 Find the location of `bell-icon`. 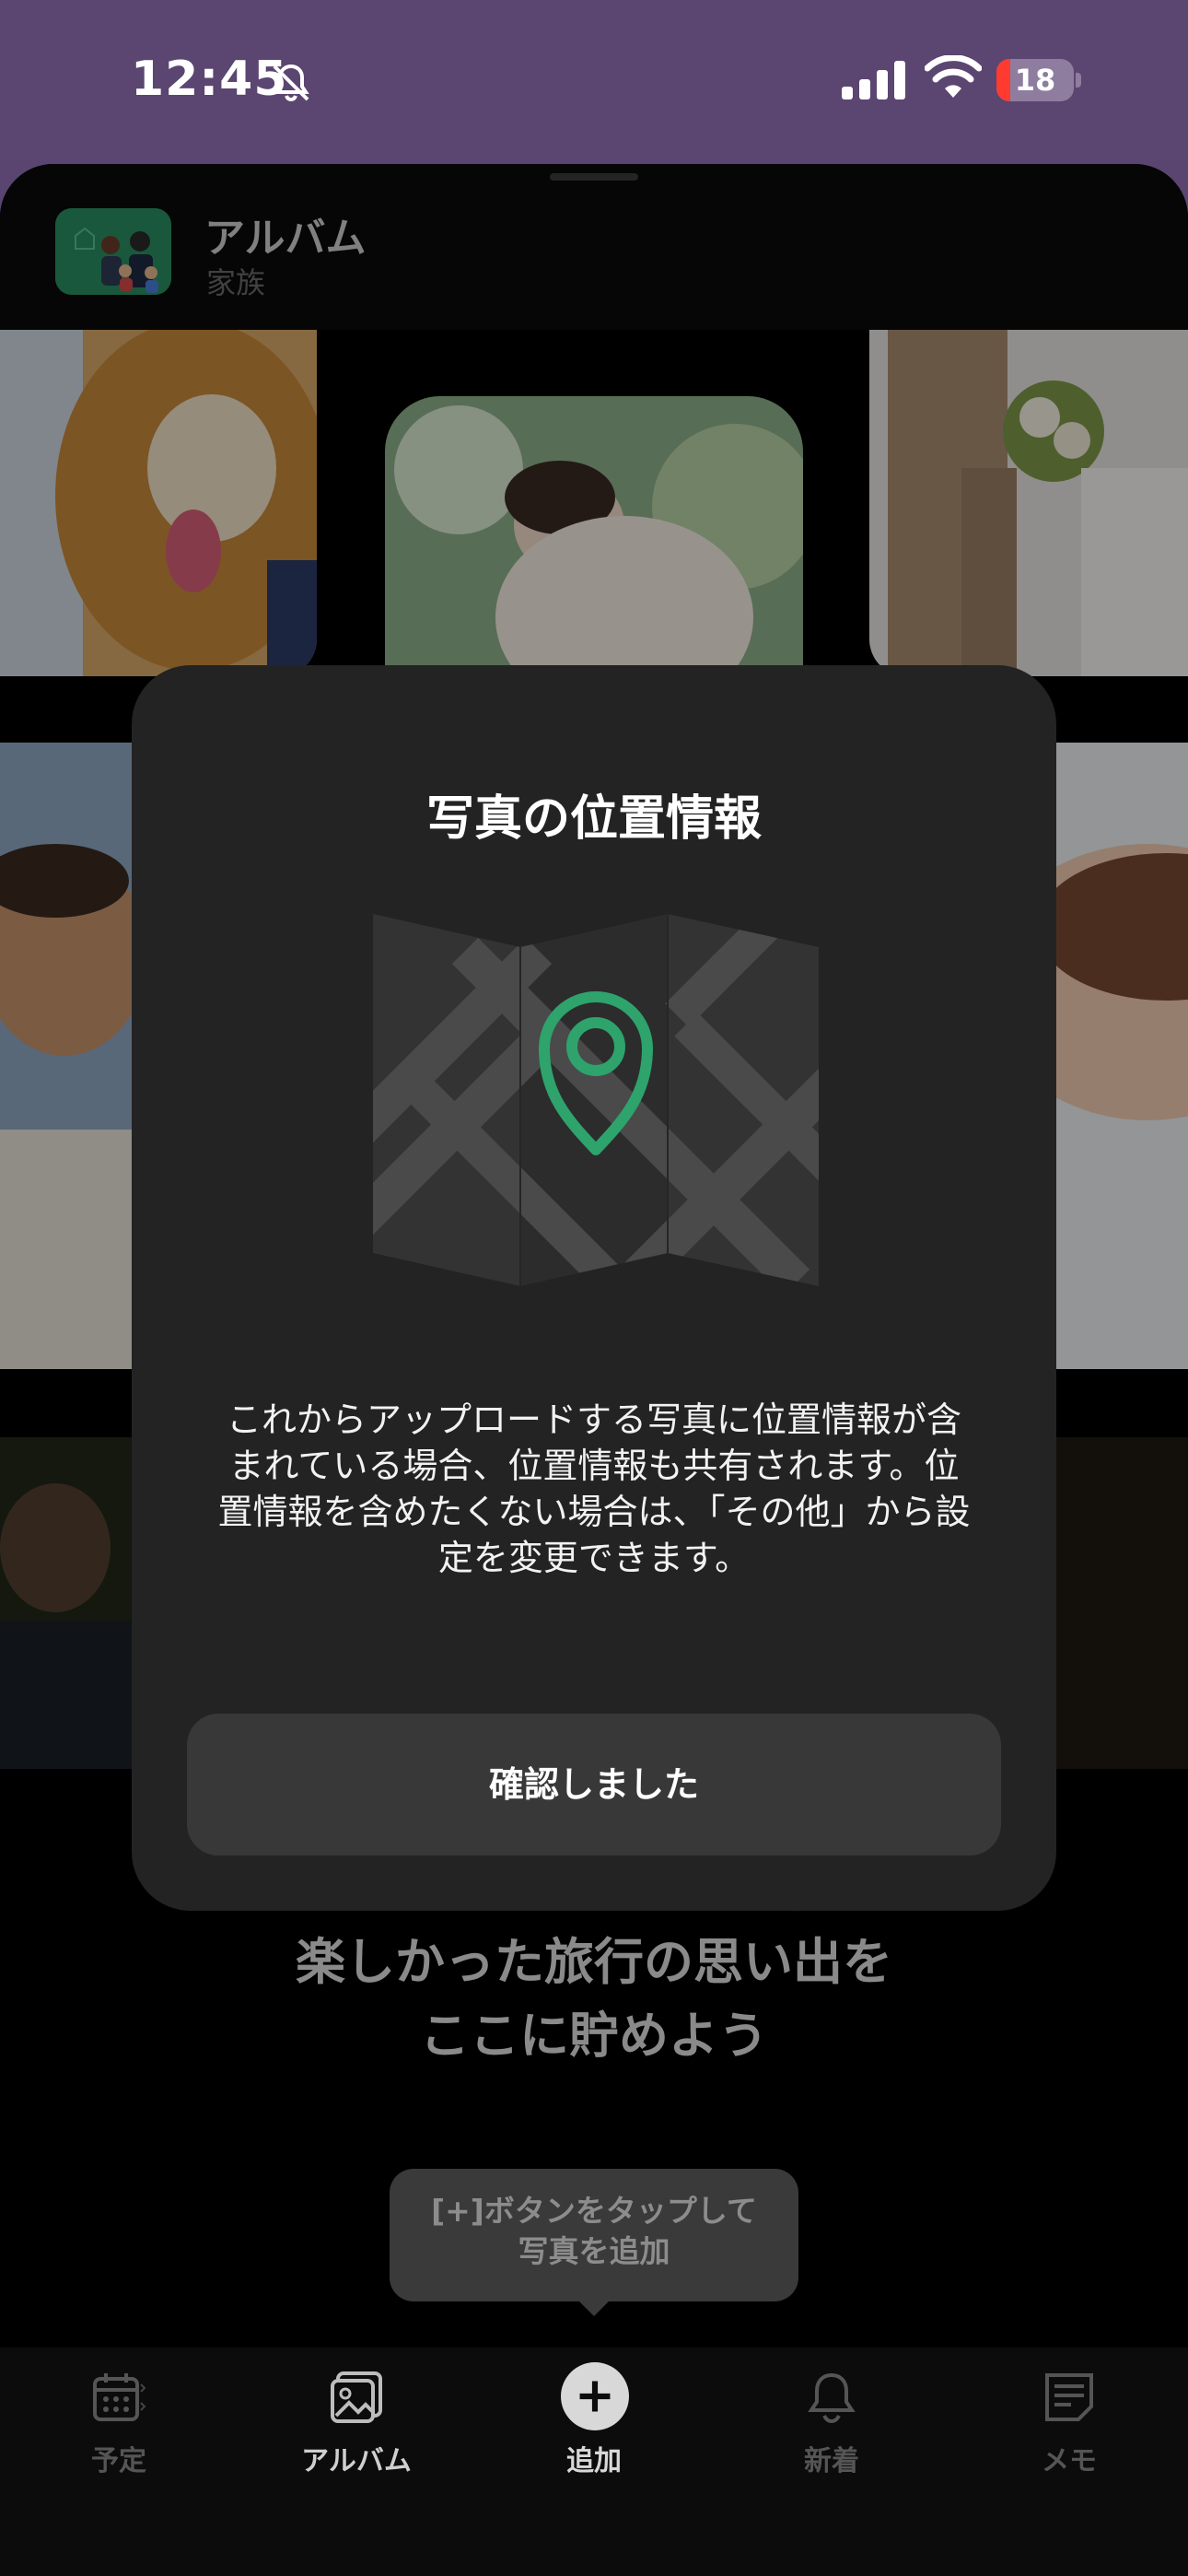

bell-icon is located at coordinates (832, 2398).